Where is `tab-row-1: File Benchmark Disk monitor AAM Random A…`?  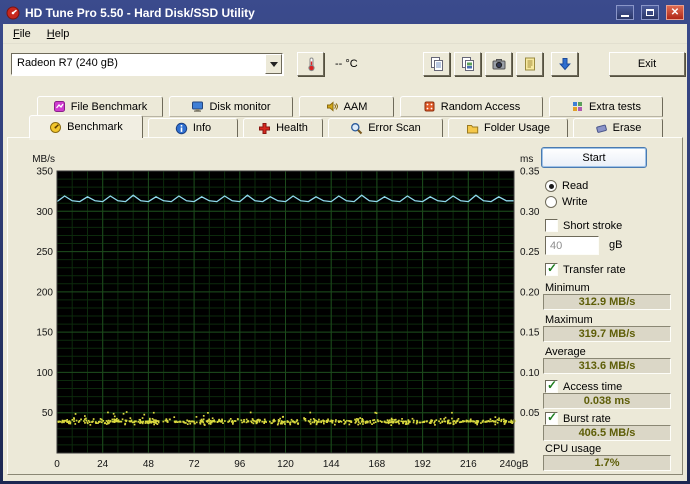
tab-row-1: File Benchmark Disk monitor AAM Random A… is located at coordinates (350, 106).